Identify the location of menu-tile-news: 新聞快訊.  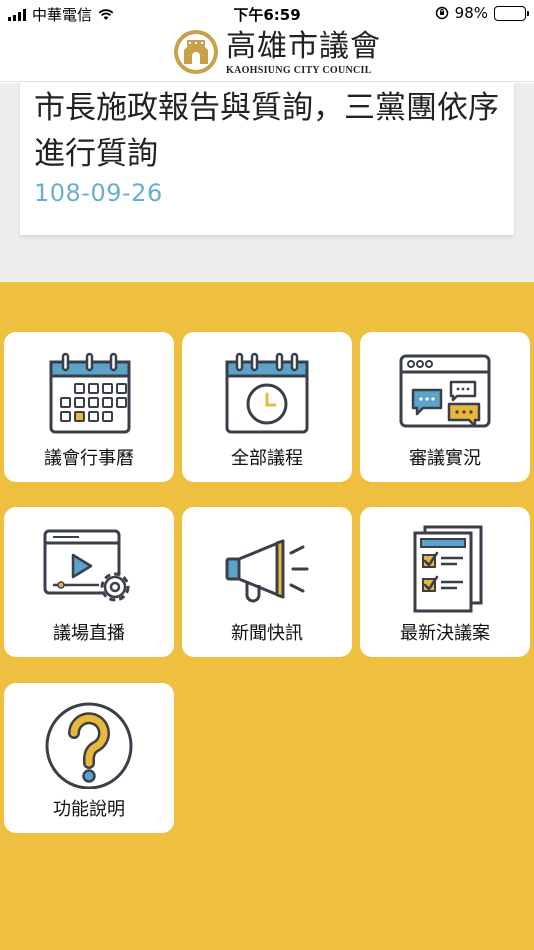
(267, 582).